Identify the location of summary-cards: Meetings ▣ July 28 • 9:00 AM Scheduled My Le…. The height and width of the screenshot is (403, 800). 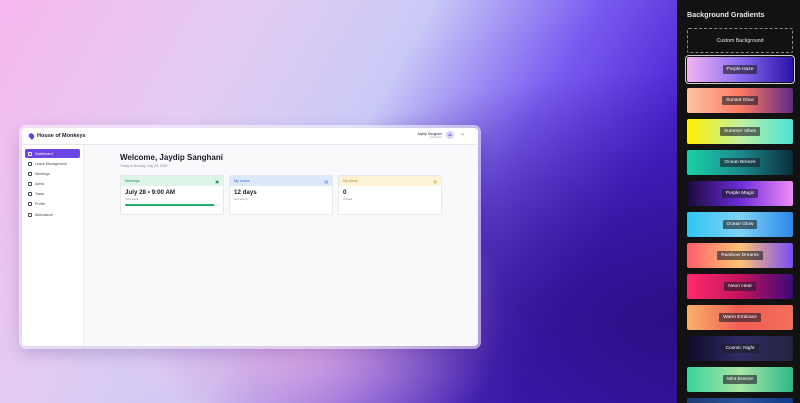
(292, 195).